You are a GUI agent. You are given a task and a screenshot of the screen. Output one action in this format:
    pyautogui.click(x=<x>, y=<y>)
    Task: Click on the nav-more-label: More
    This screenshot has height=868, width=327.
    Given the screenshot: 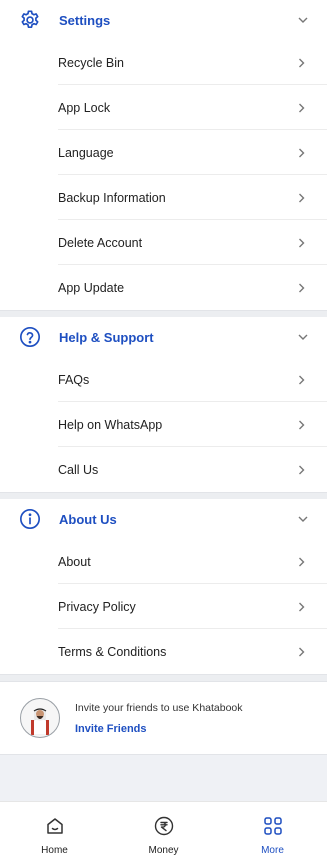 What is the action you would take?
    pyautogui.click(x=272, y=850)
    